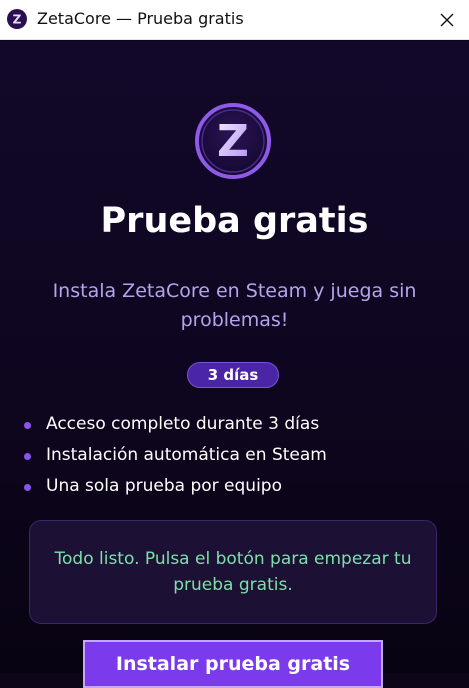  I want to click on page-title: Prueba gratis, so click(234, 221).